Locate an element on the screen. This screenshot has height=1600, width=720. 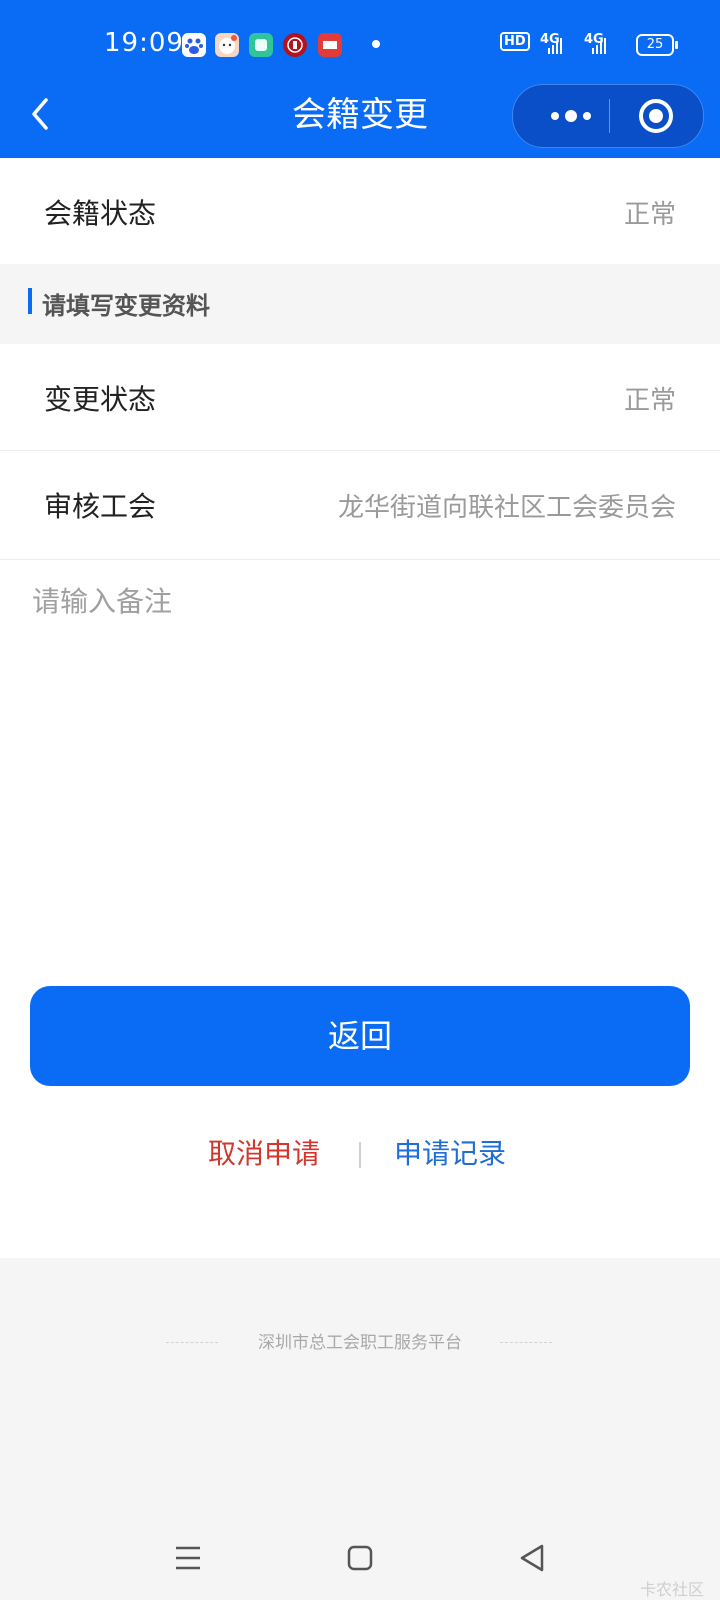
watermark-text: 卡农社区 is located at coordinates (671, 1589).